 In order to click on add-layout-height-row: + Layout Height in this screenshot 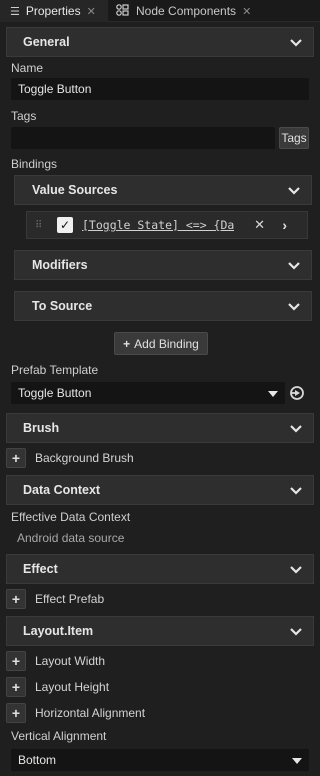, I will do `click(57, 687)`.